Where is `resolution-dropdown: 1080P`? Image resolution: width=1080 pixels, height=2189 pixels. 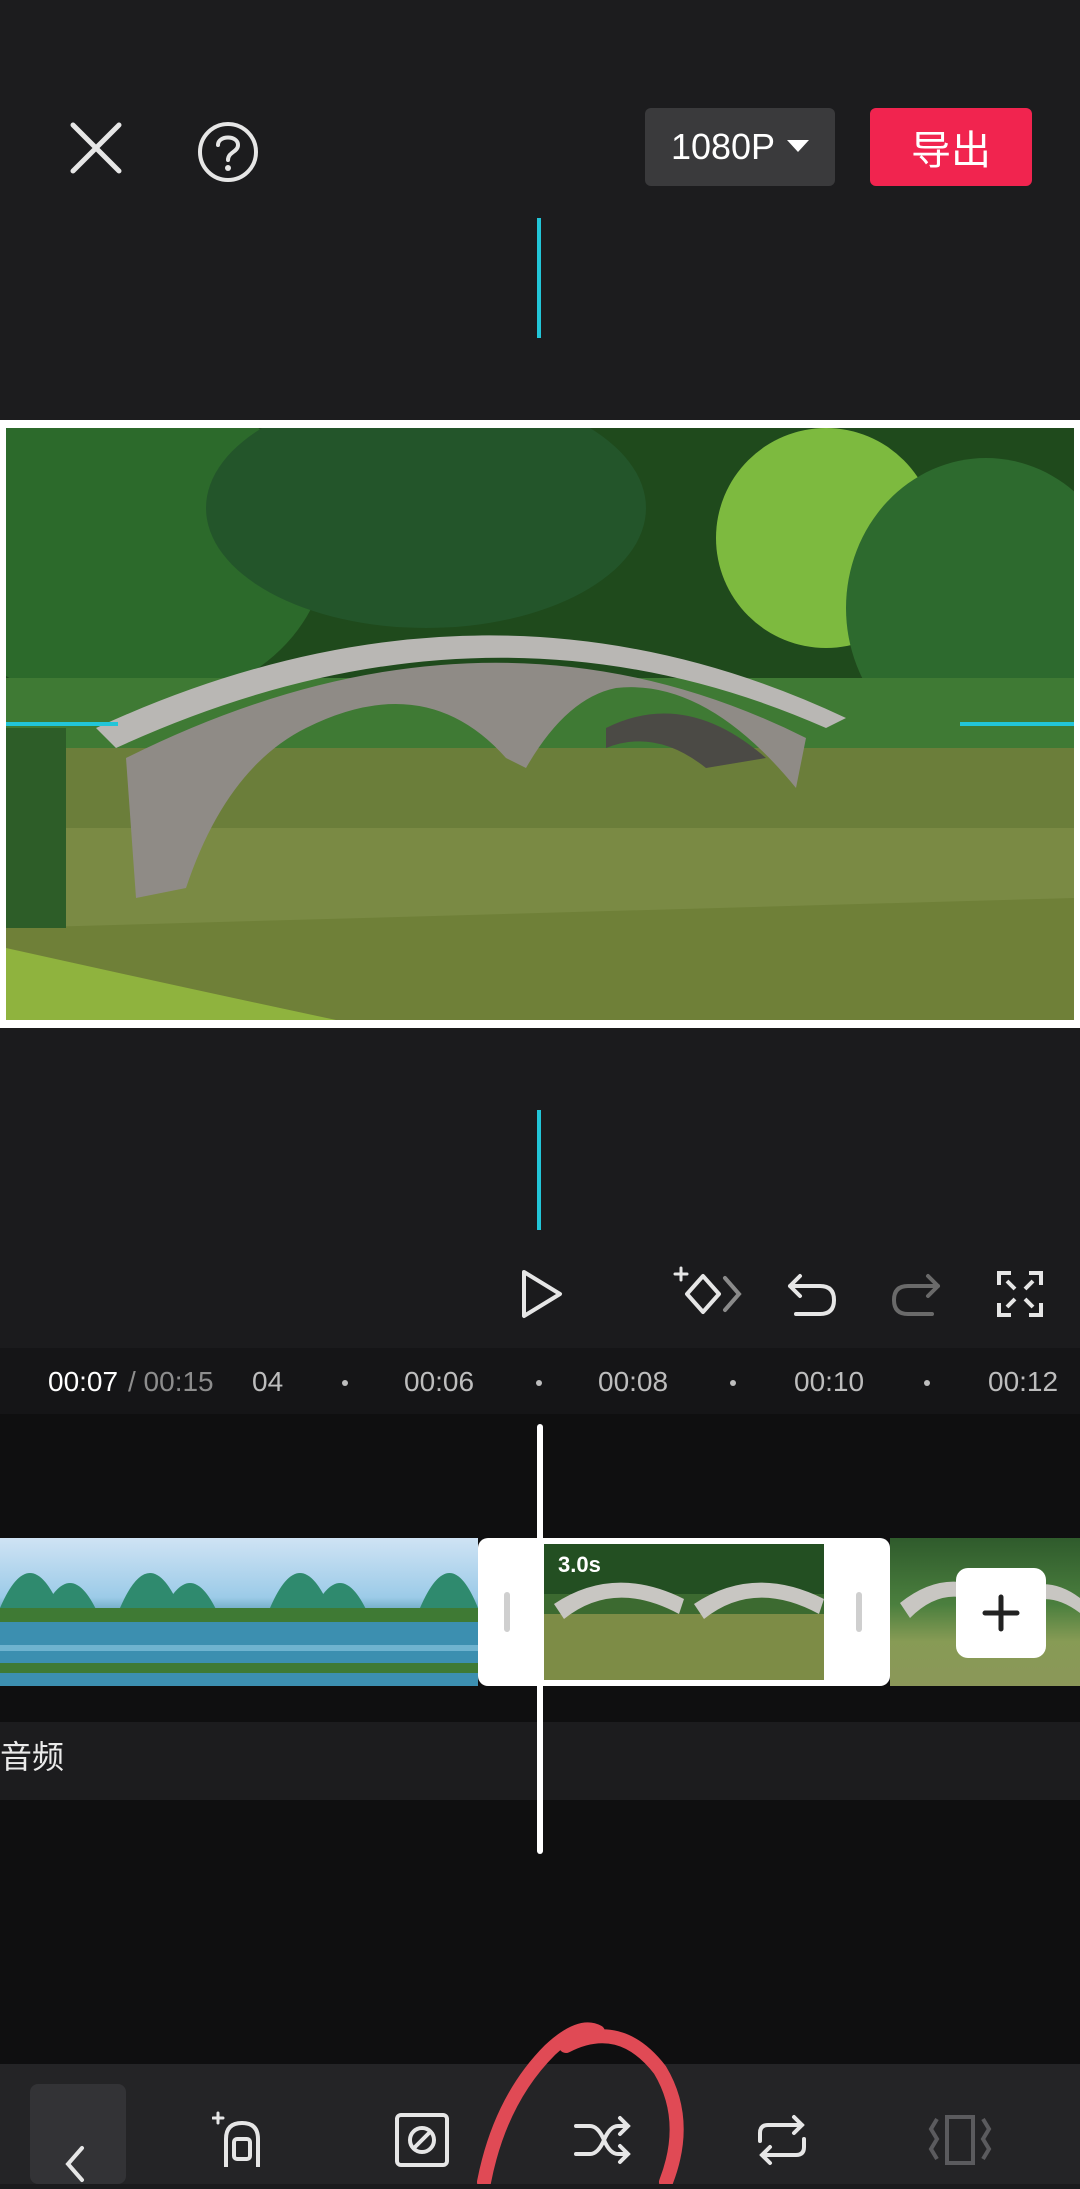
resolution-dropdown: 1080P is located at coordinates (740, 147).